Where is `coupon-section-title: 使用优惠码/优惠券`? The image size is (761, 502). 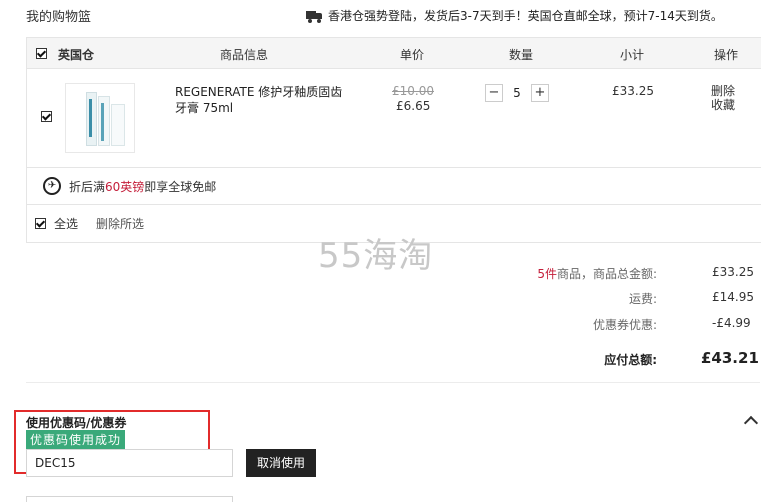 coupon-section-title: 使用优惠码/优惠券 is located at coordinates (76, 423).